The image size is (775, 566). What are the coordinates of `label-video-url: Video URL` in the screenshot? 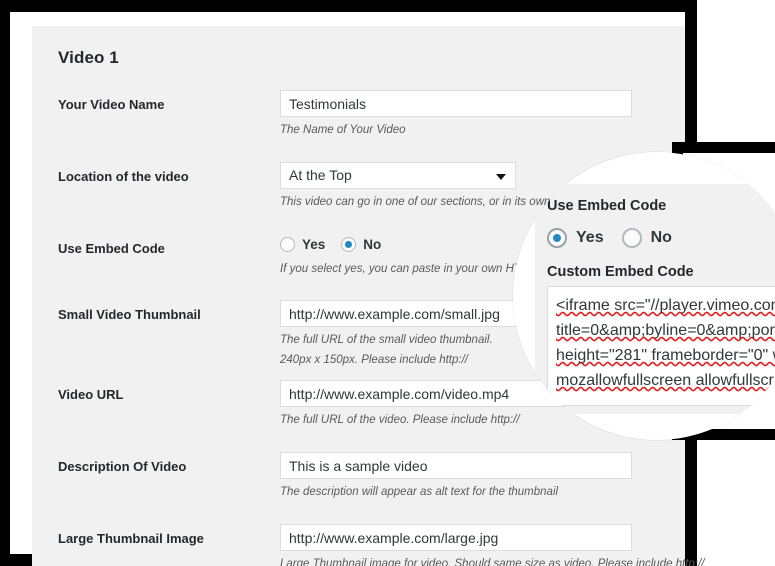 It's located at (91, 395).